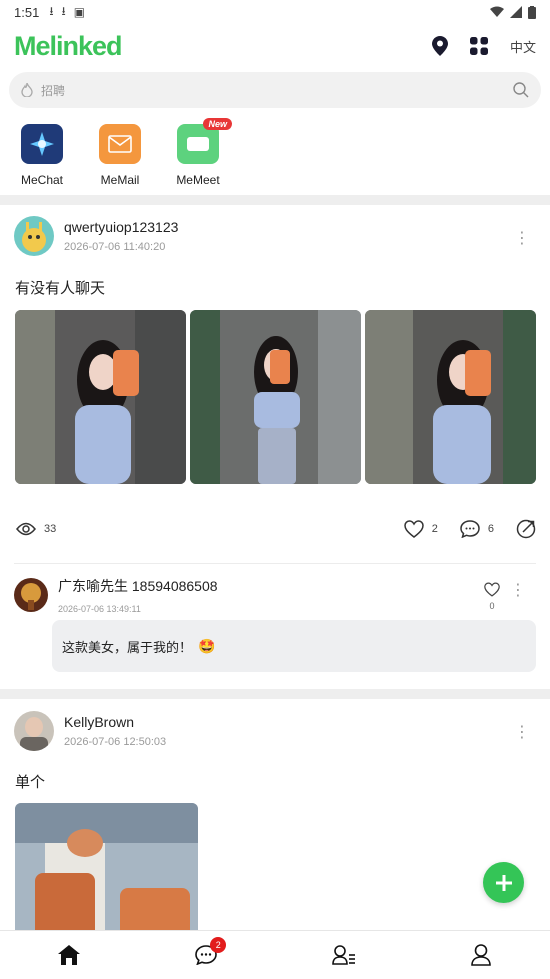  Describe the element at coordinates (532, 12) in the screenshot. I see `battery-icon` at that location.